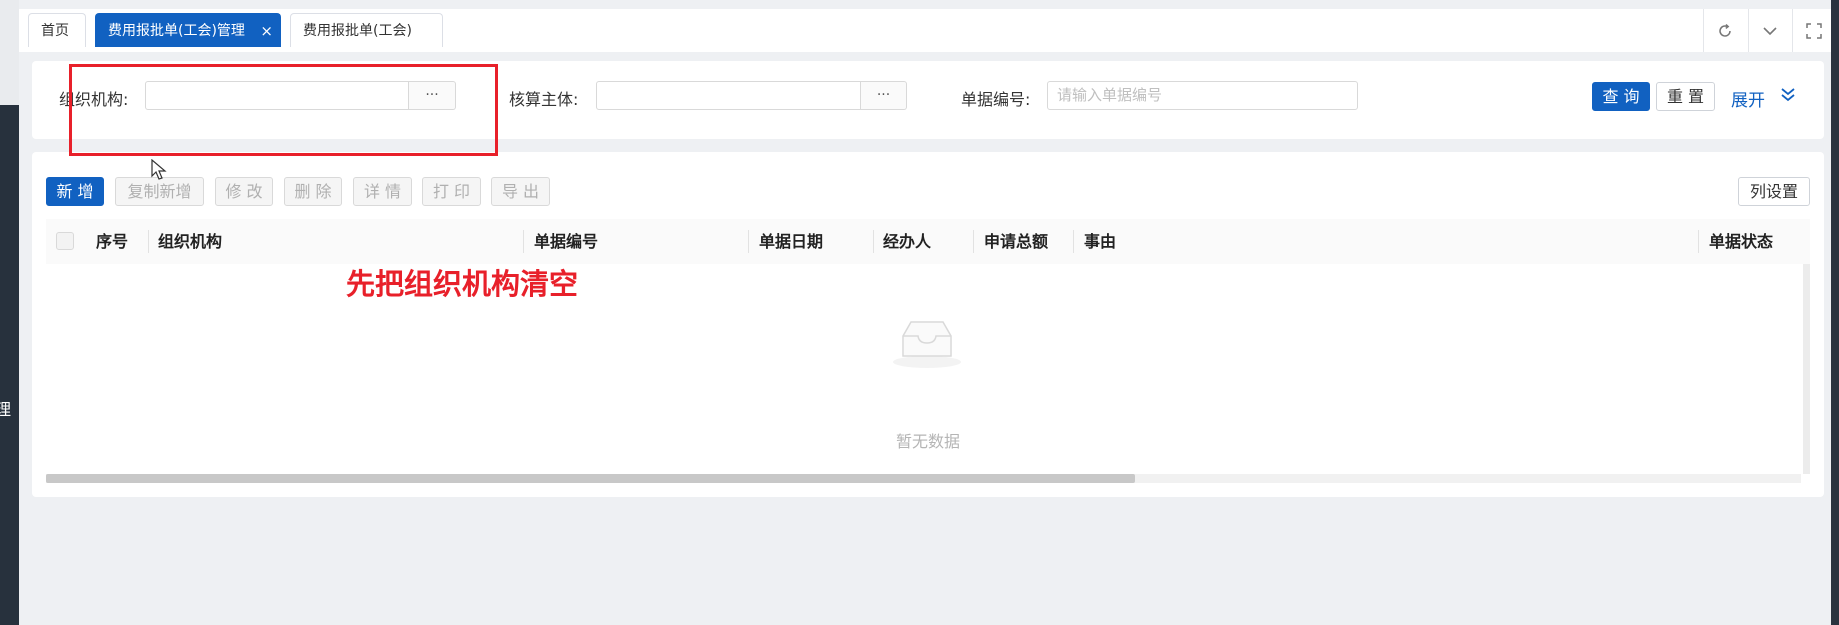  I want to click on double-chevron-down-icon, so click(1788, 95).